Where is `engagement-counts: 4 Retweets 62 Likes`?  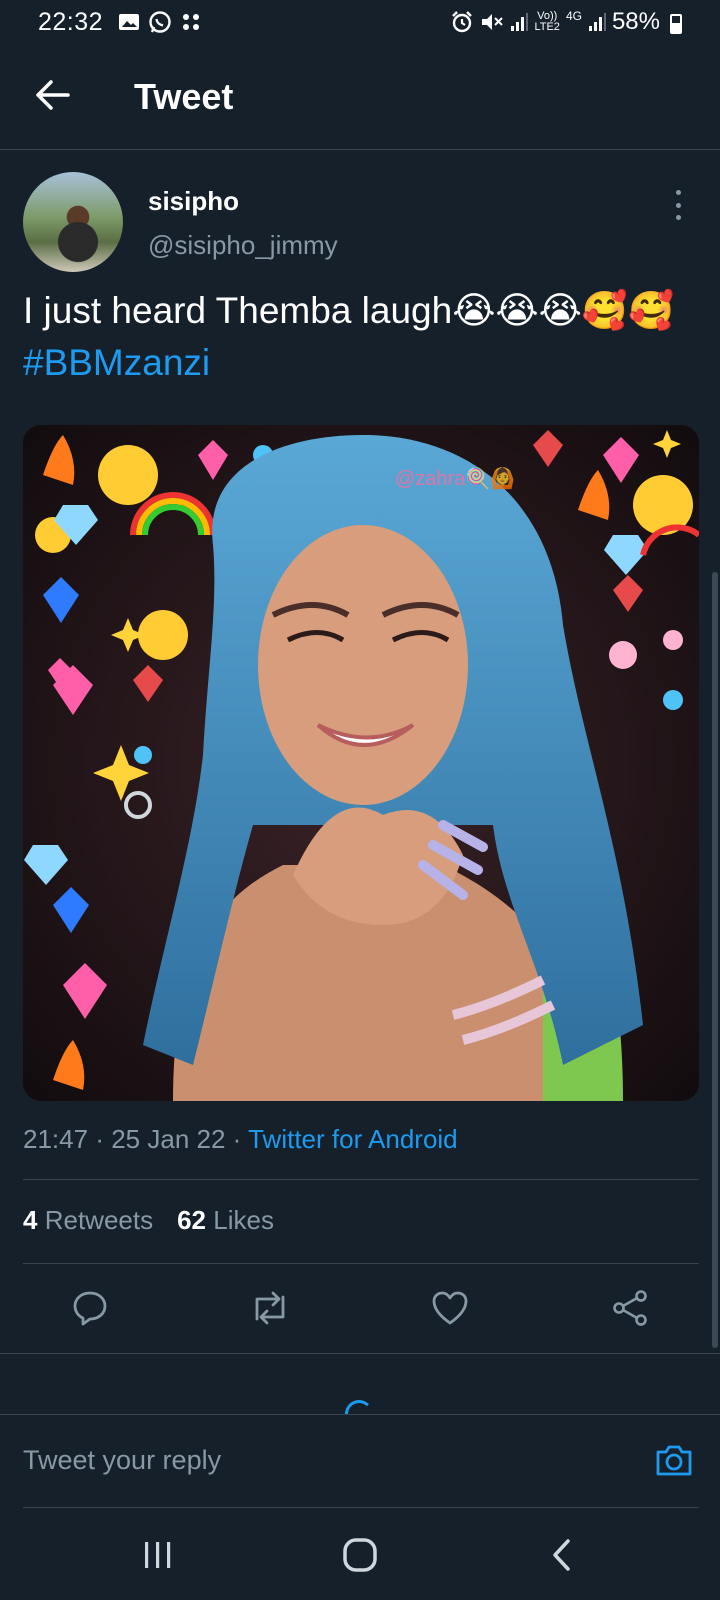 engagement-counts: 4 Retweets 62 Likes is located at coordinates (148, 1220).